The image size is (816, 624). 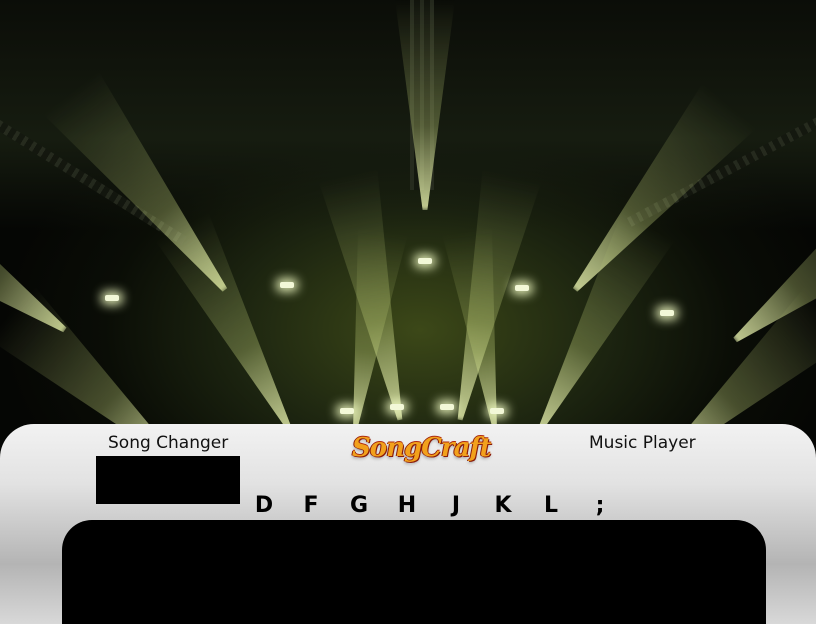 What do you see at coordinates (407, 506) in the screenshot?
I see `key-h: H` at bounding box center [407, 506].